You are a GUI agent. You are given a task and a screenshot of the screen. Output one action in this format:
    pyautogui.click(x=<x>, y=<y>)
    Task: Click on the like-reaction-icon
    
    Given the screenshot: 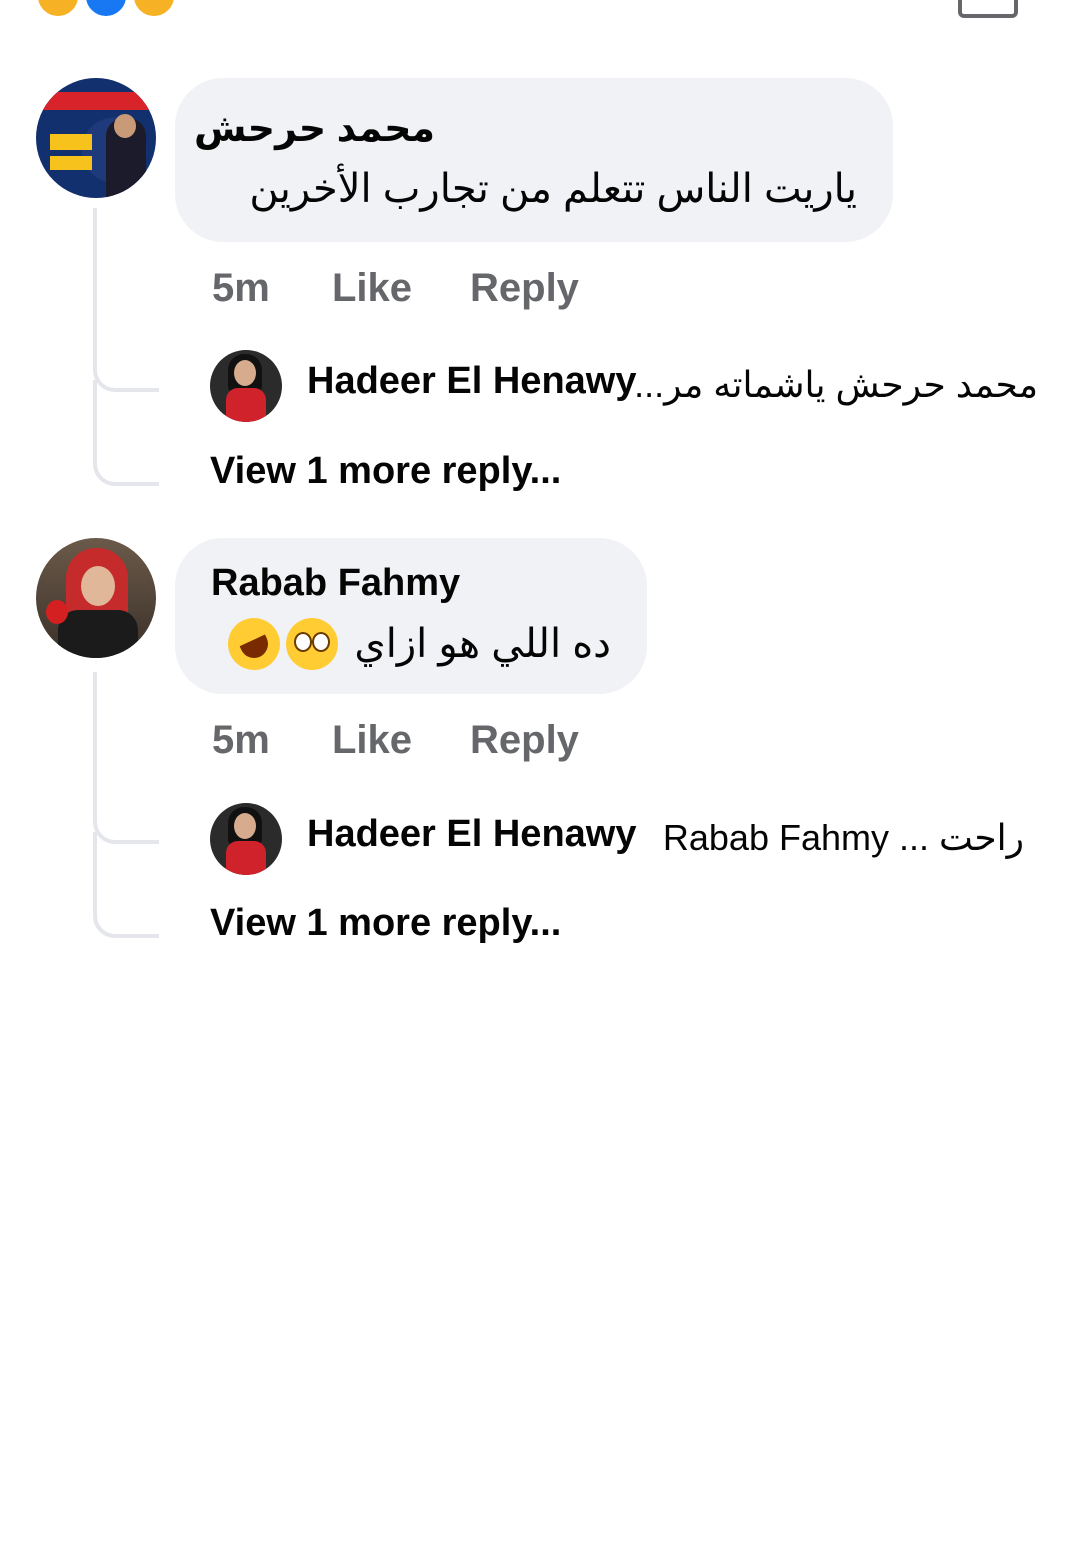 What is the action you would take?
    pyautogui.click(x=106, y=9)
    